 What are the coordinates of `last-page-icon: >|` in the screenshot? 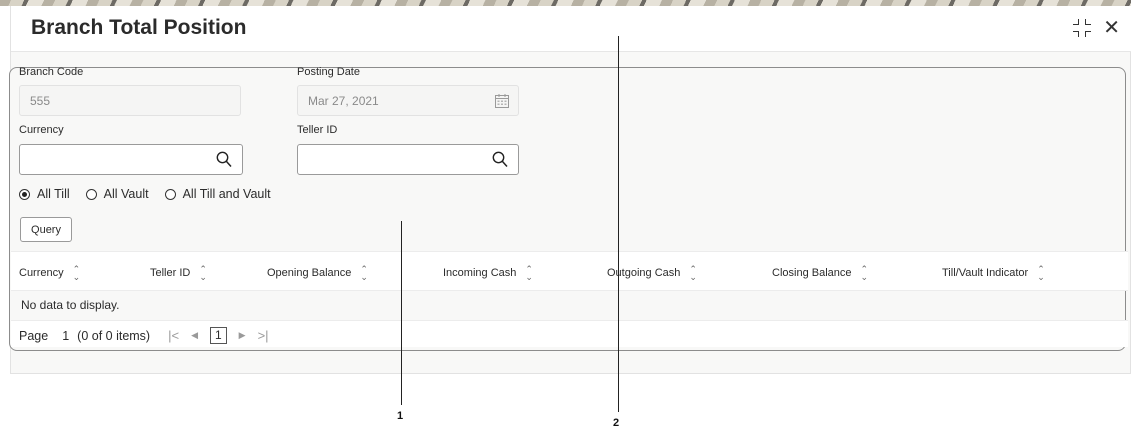 It's located at (263, 335).